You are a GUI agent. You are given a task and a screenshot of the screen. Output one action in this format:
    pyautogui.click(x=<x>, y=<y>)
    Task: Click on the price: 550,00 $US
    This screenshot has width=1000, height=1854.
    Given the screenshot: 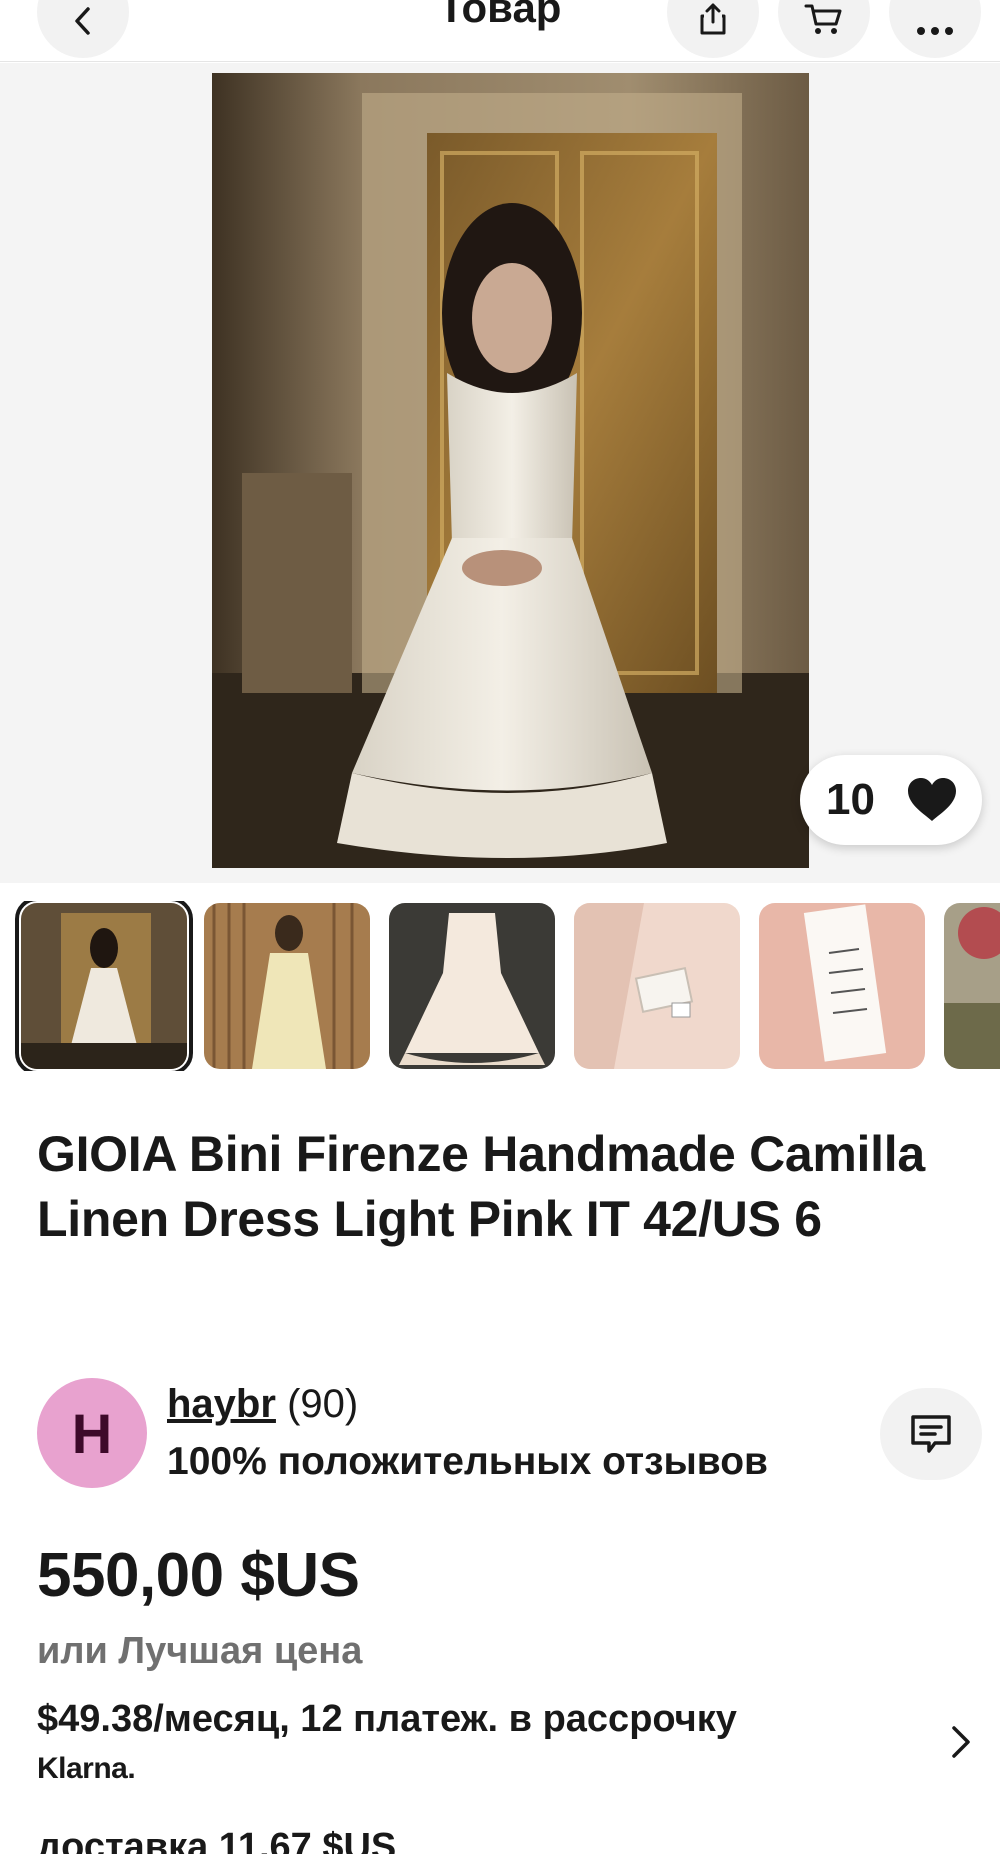 What is the action you would take?
    pyautogui.click(x=198, y=1575)
    